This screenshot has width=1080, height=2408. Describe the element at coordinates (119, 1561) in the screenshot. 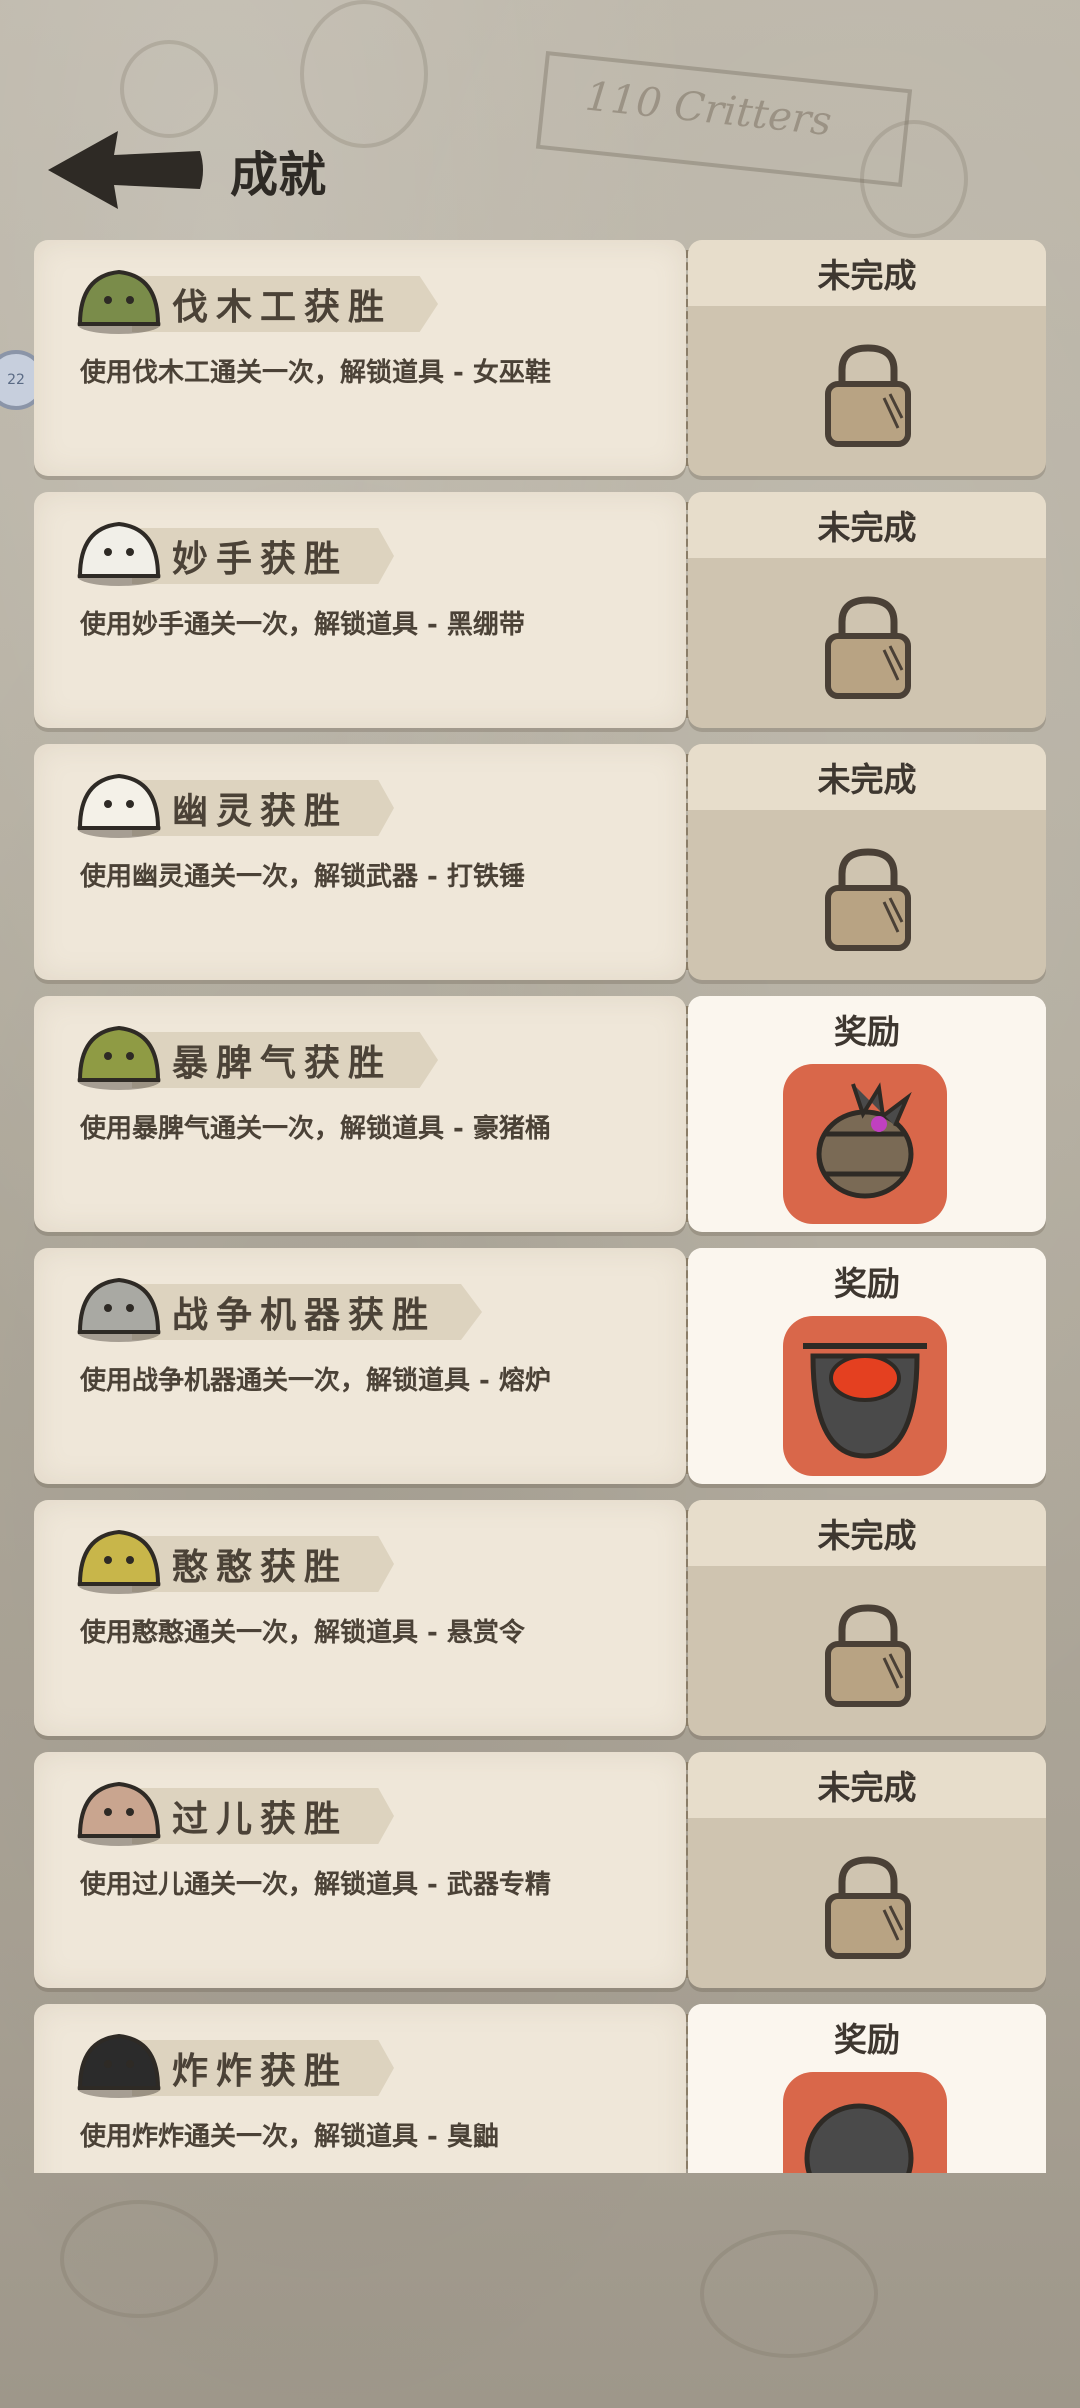

I see `dummy-avatar-icon` at that location.